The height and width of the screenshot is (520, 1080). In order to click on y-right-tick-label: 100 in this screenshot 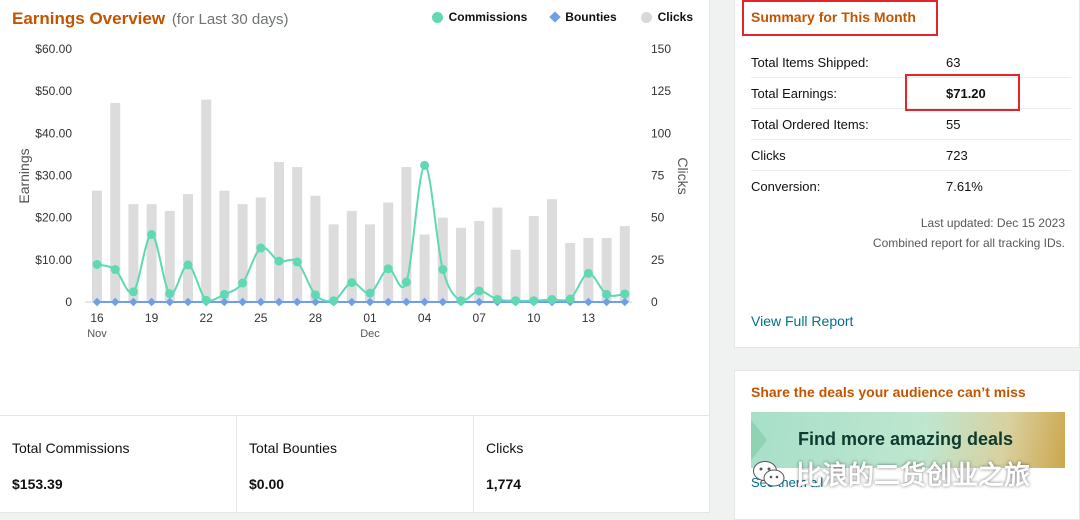, I will do `click(661, 133)`.